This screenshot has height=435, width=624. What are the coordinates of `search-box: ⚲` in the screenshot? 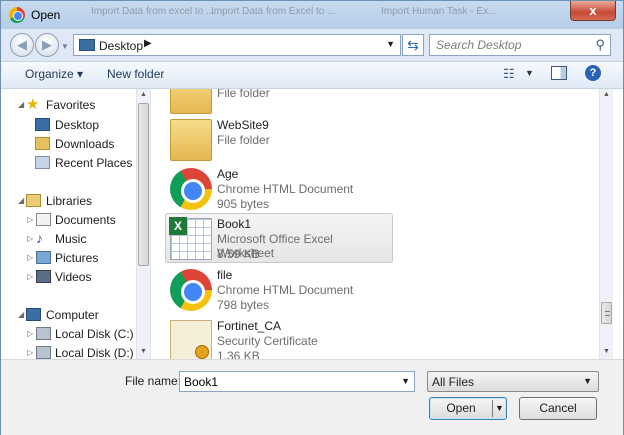 It's located at (520, 45).